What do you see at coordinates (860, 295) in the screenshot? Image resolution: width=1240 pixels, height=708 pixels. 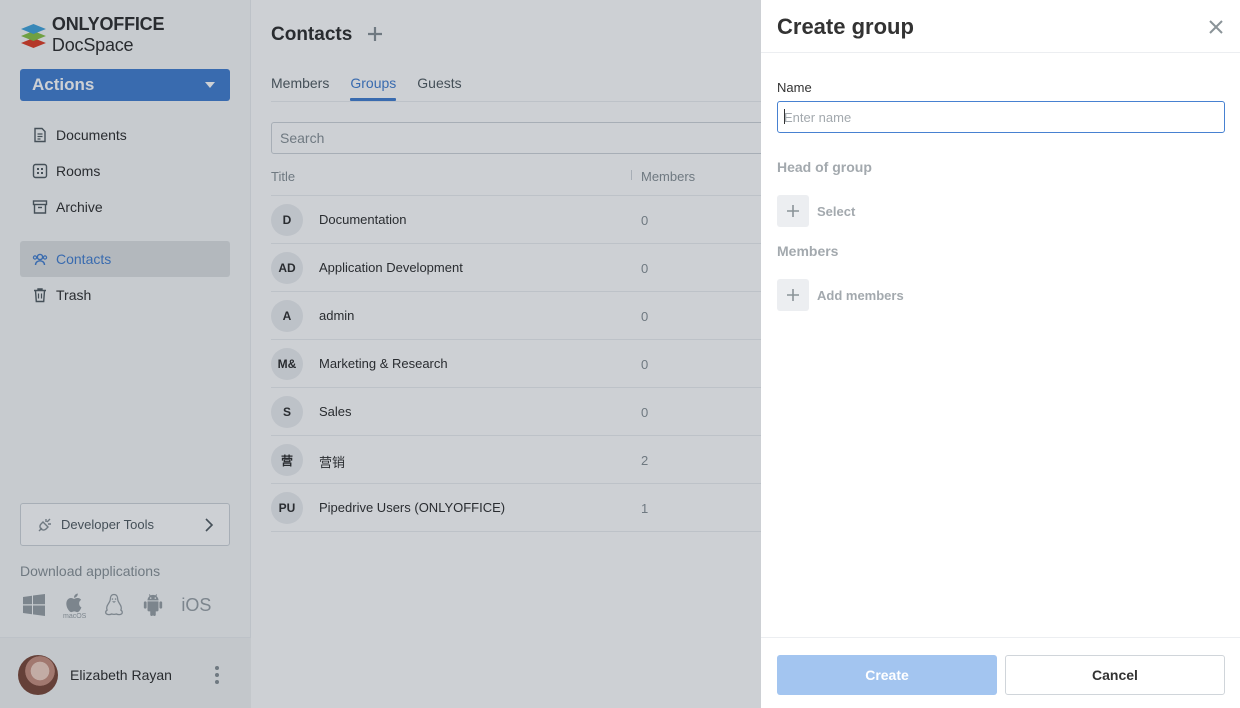 I see `add-members-label: Add members` at bounding box center [860, 295].